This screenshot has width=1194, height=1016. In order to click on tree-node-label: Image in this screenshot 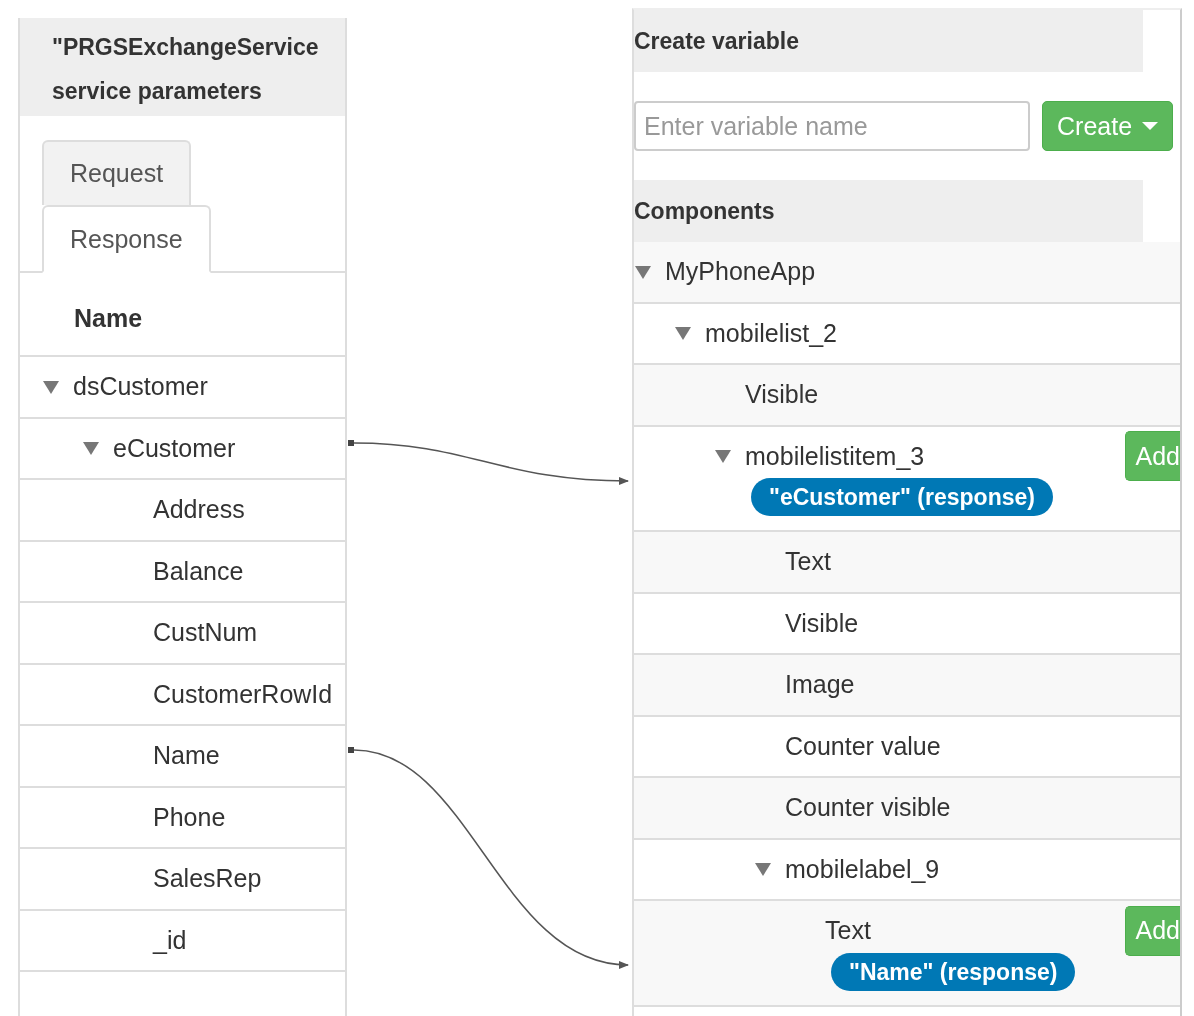, I will do `click(820, 685)`.